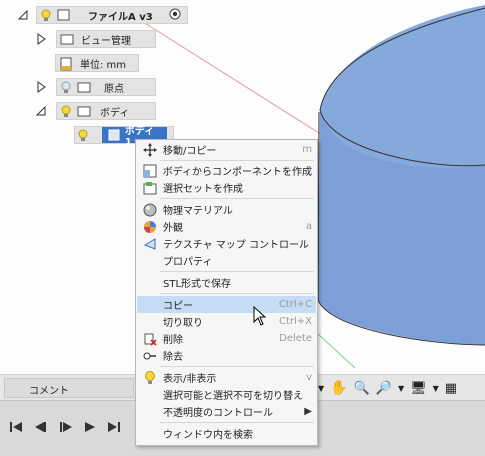 This screenshot has width=485, height=456. Describe the element at coordinates (260, 317) in the screenshot. I see `mouse-cursor-icon` at that location.